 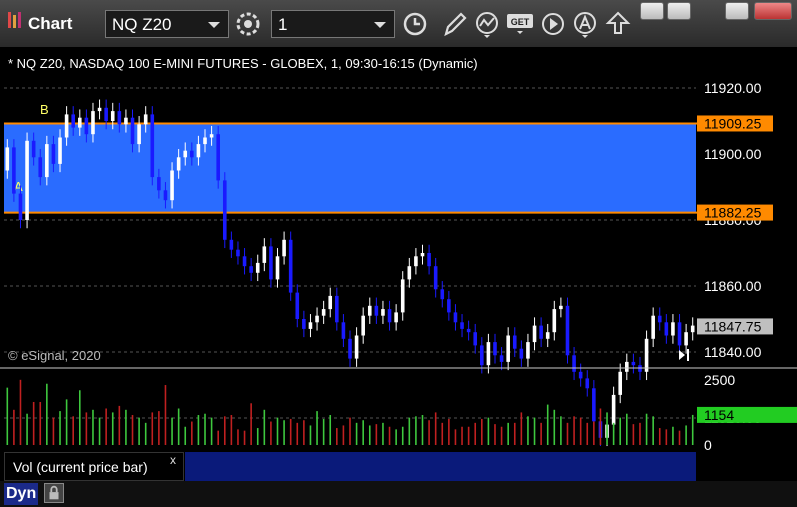 I want to click on dynamic-mode-label: Dyn, so click(x=21, y=494).